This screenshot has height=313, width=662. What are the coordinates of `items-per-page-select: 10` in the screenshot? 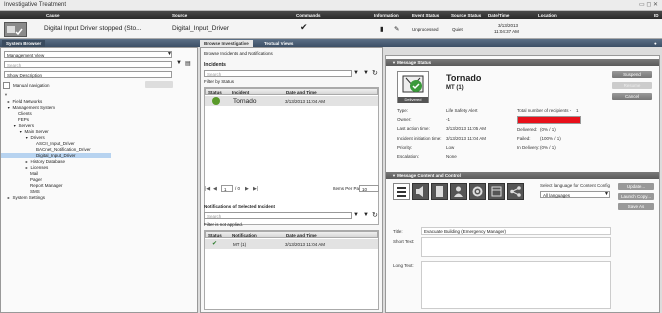 It's located at (369, 188).